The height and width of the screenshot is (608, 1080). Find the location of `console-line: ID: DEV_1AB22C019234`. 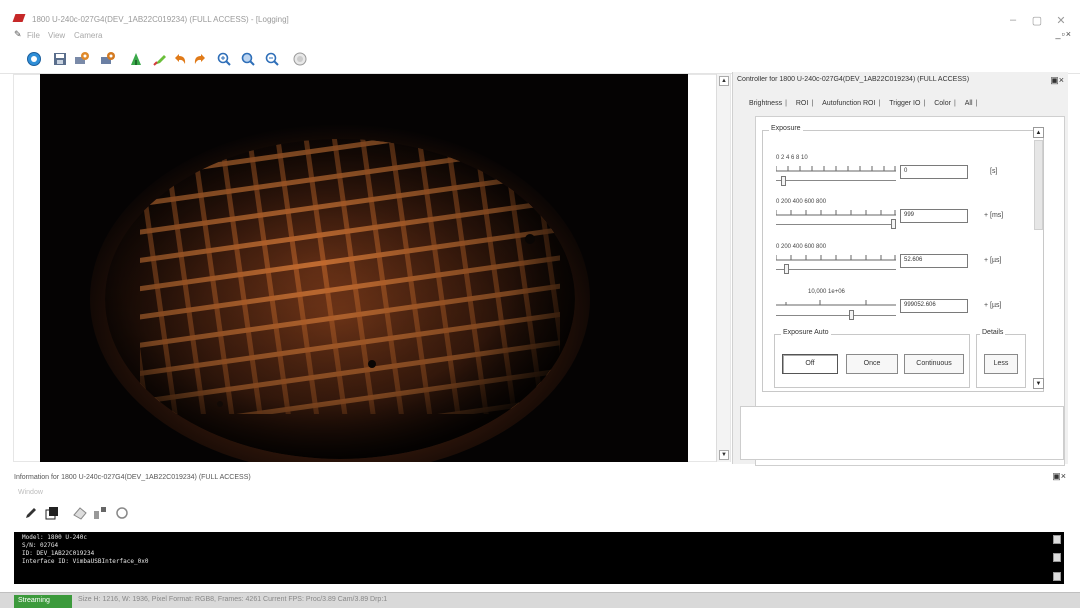

console-line: ID: DEV_1AB22C019234 is located at coordinates (58, 553).